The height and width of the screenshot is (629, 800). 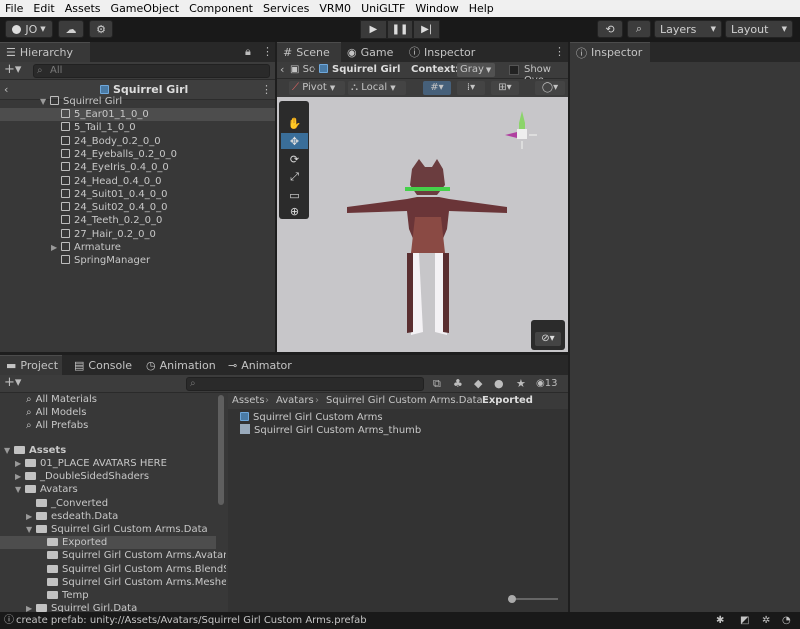 What do you see at coordinates (294, 195) in the screenshot?
I see `rect-tool-button: ▭` at bounding box center [294, 195].